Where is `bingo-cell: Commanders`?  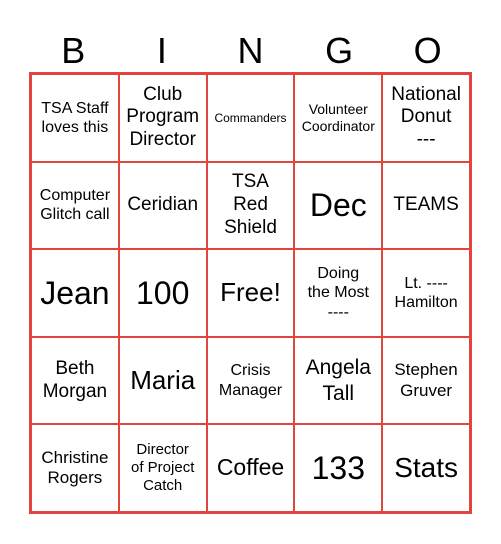 bingo-cell: Commanders is located at coordinates (250, 118).